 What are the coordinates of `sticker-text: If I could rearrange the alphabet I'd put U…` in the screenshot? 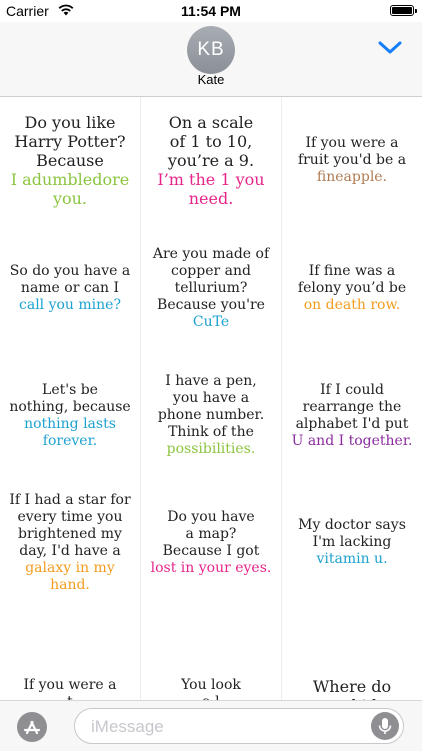 It's located at (352, 416).